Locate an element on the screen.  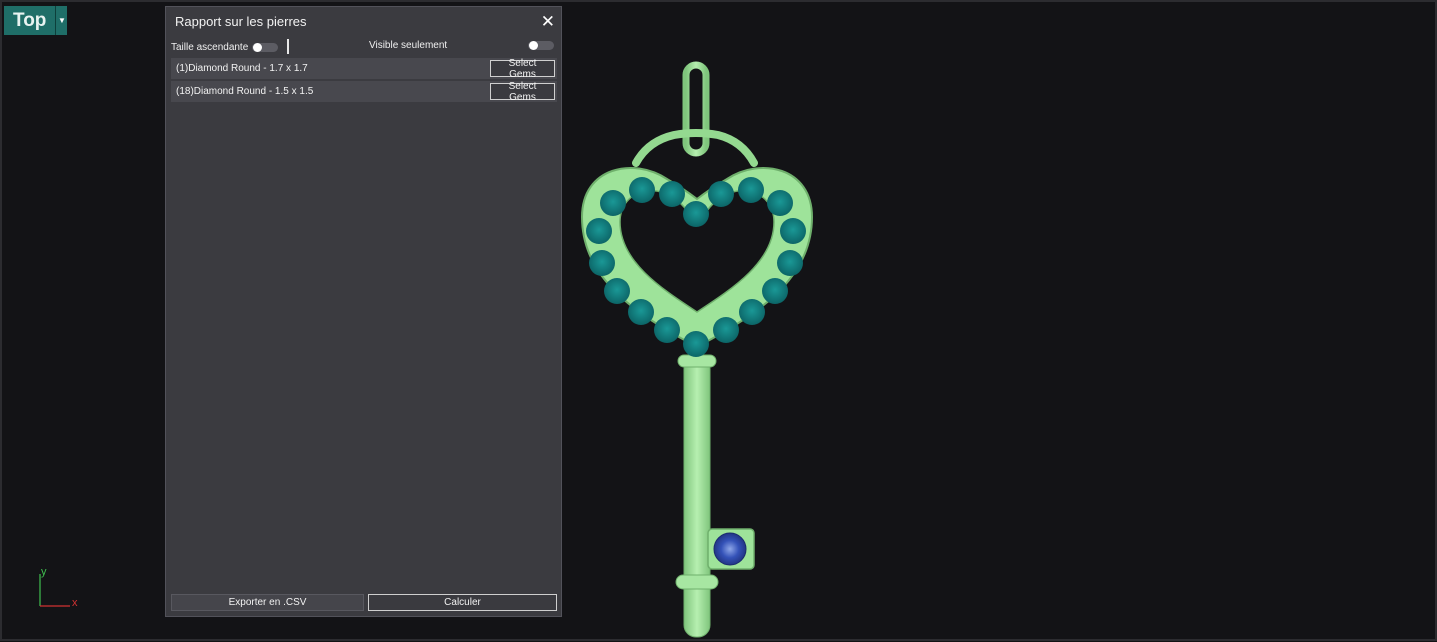
gem-row-label: (18)Diamond Round - 1.5 x 1.5 is located at coordinates (245, 91).